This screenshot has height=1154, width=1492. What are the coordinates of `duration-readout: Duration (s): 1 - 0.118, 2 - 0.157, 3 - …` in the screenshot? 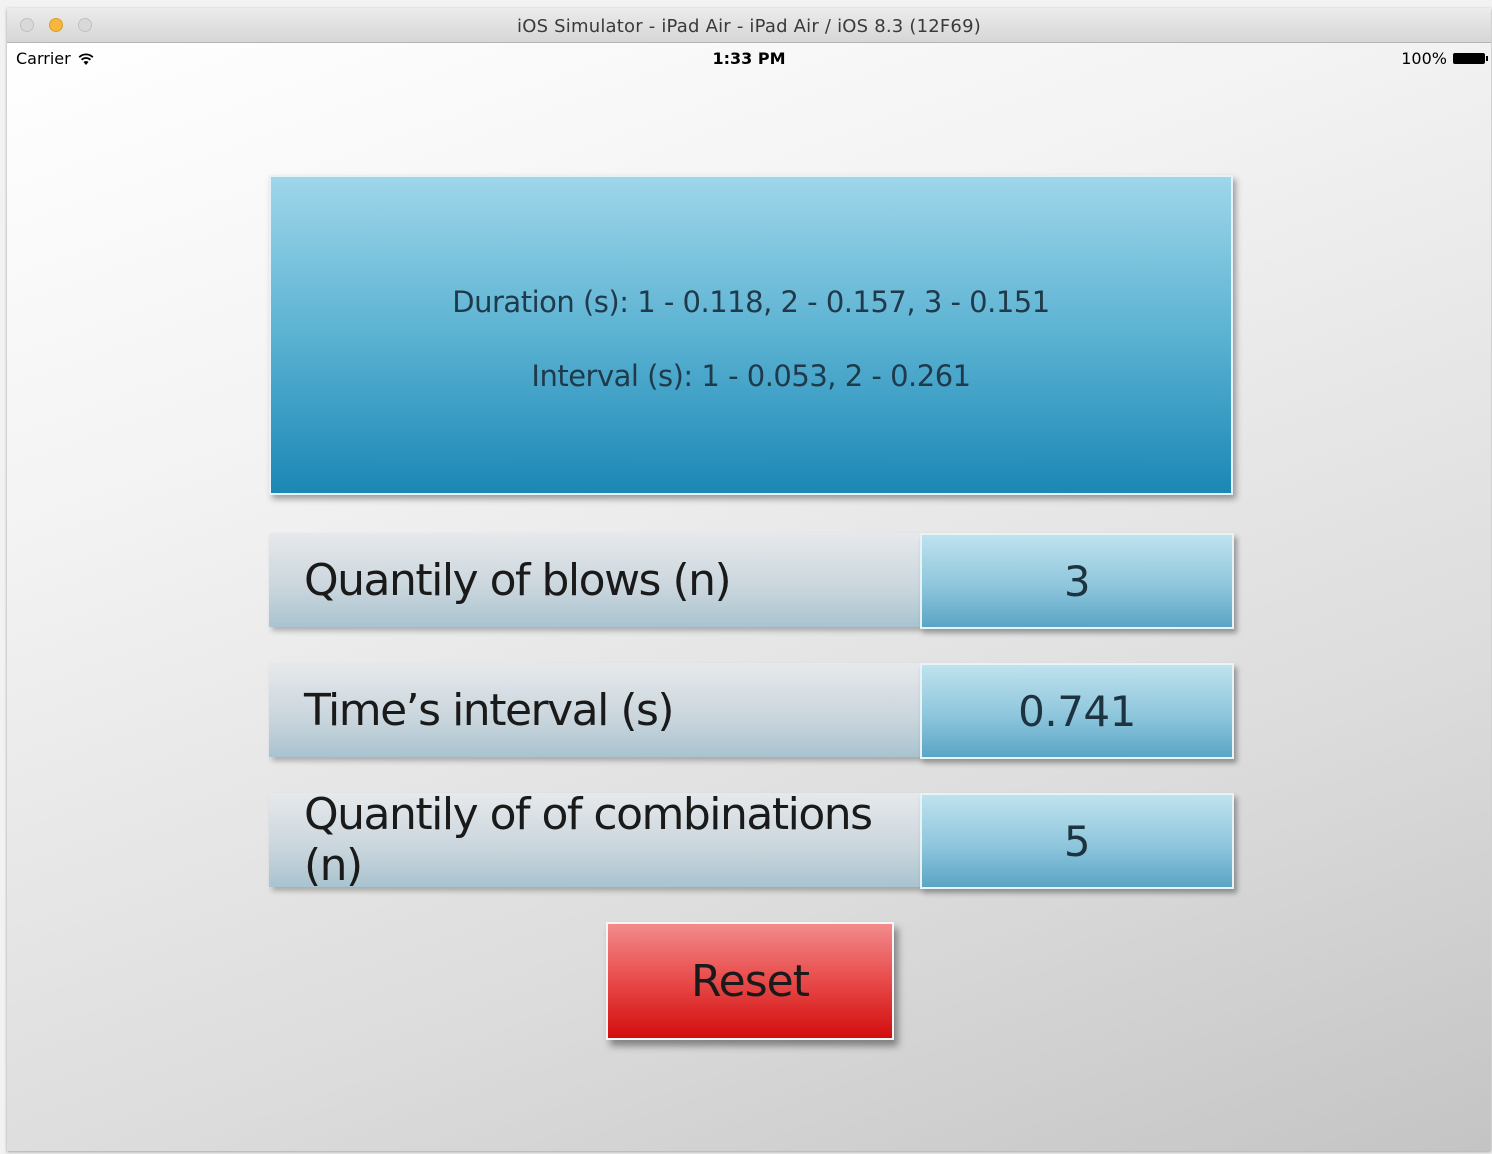 It's located at (751, 302).